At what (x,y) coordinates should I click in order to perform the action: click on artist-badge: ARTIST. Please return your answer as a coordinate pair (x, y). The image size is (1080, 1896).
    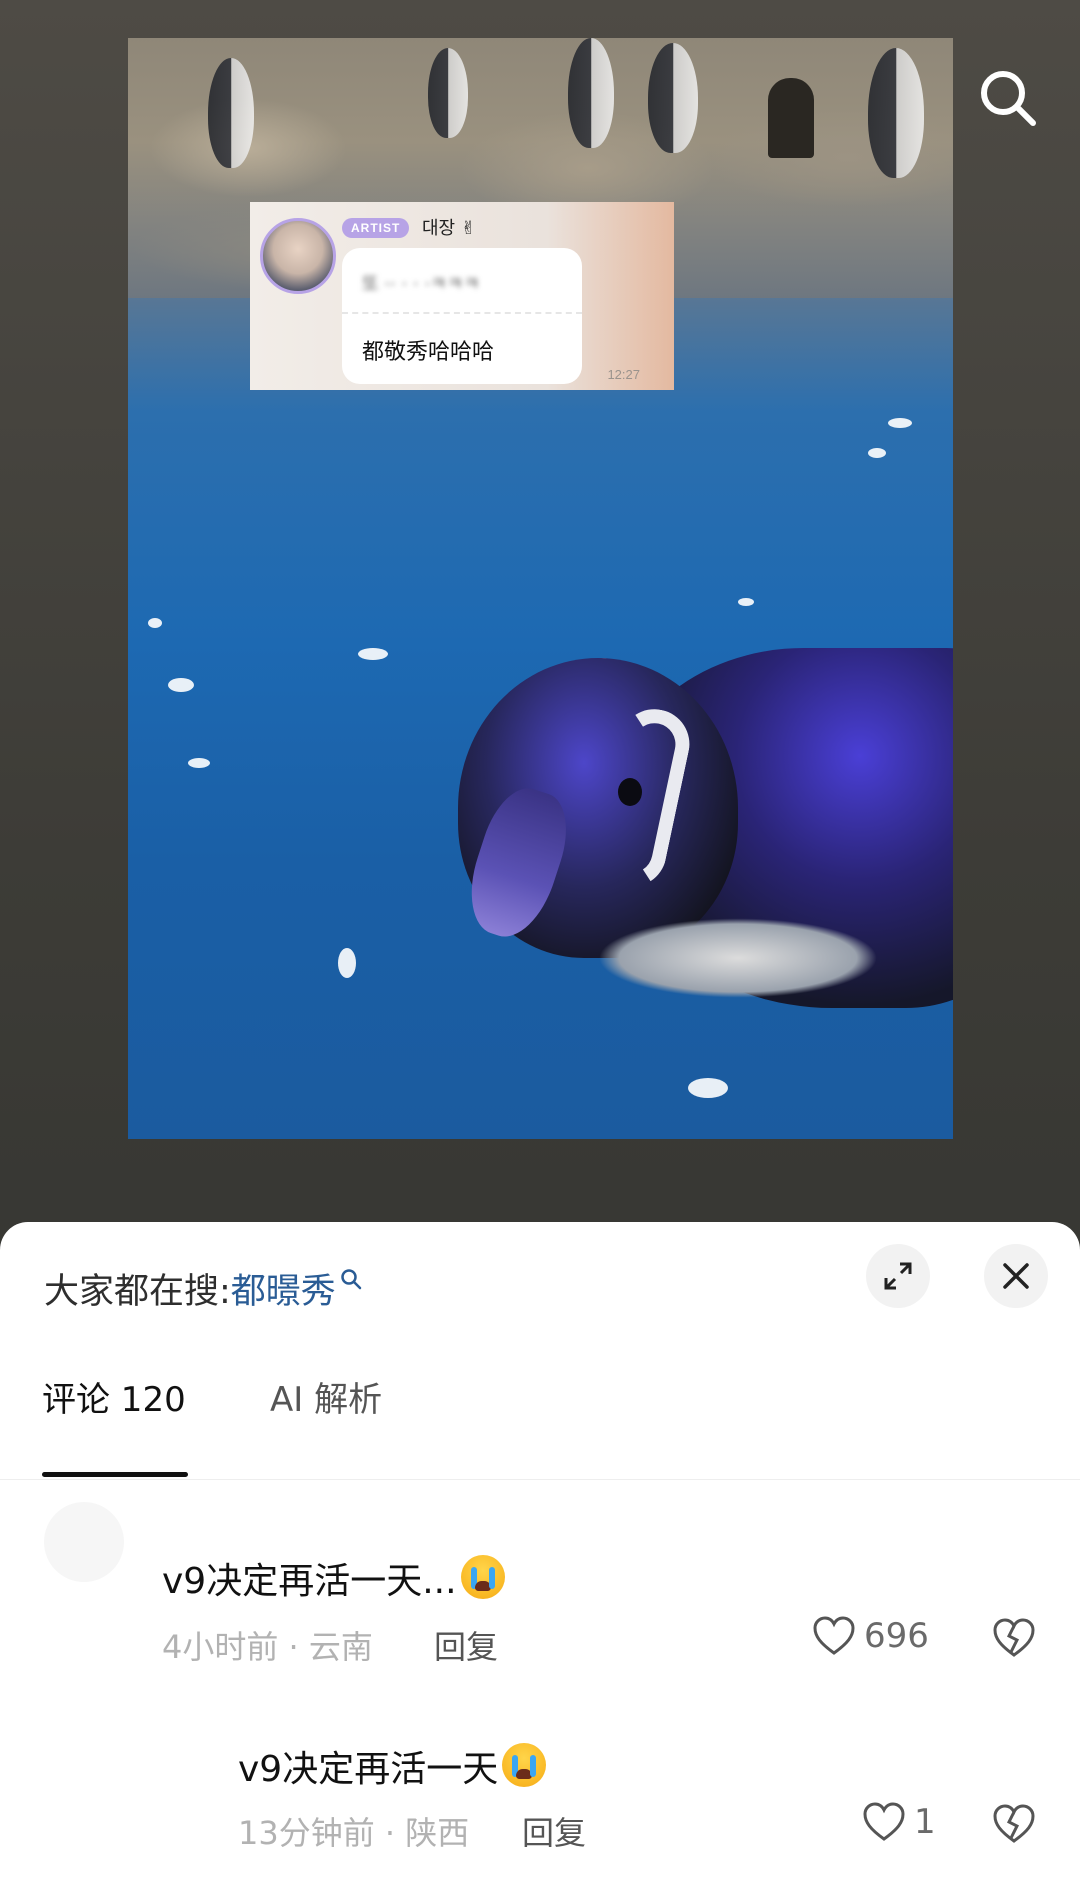
    Looking at the image, I should click on (376, 228).